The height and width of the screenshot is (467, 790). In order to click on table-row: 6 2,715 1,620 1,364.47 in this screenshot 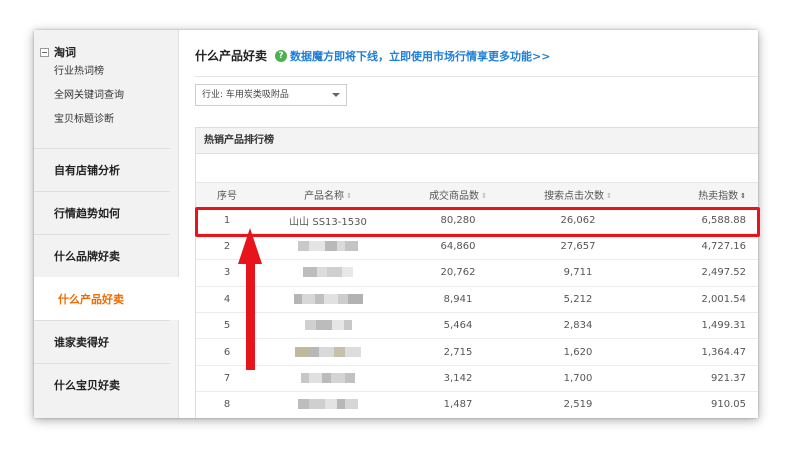, I will do `click(477, 352)`.